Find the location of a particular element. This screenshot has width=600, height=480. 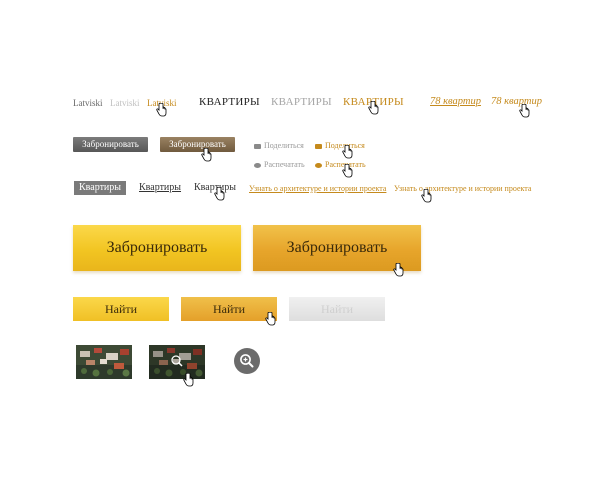

print-link: Распечатать is located at coordinates (279, 164).